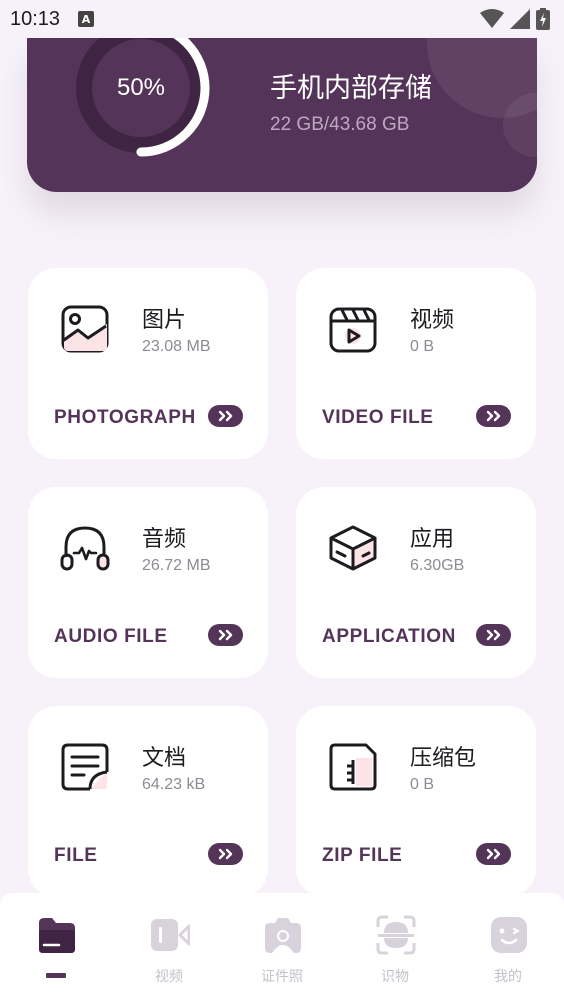 The image size is (564, 1004). What do you see at coordinates (509, 935) in the screenshot?
I see `face-icon` at bounding box center [509, 935].